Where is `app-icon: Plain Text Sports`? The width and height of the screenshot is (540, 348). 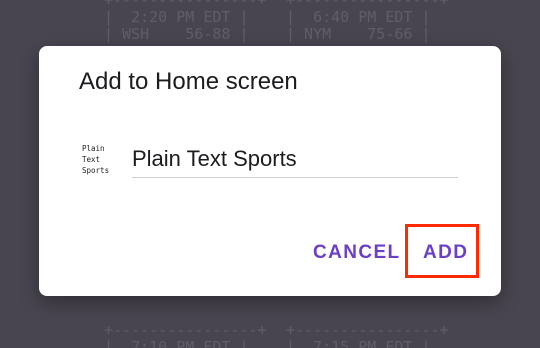
app-icon: Plain Text Sports is located at coordinates (100, 159).